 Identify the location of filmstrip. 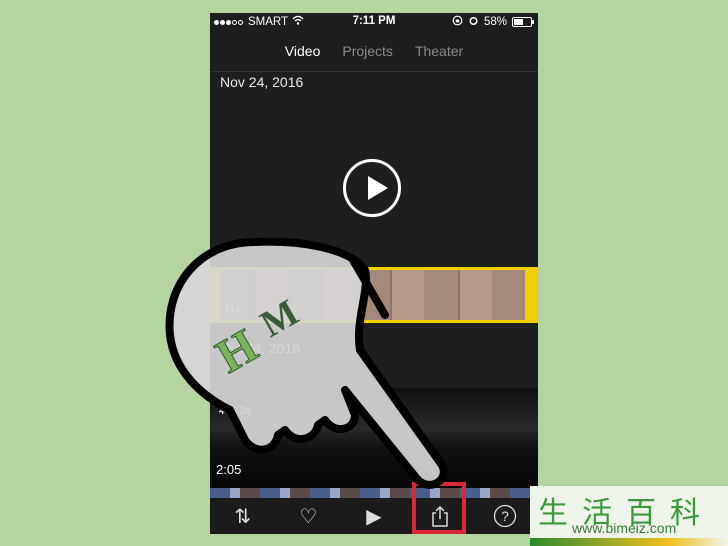
(374, 493).